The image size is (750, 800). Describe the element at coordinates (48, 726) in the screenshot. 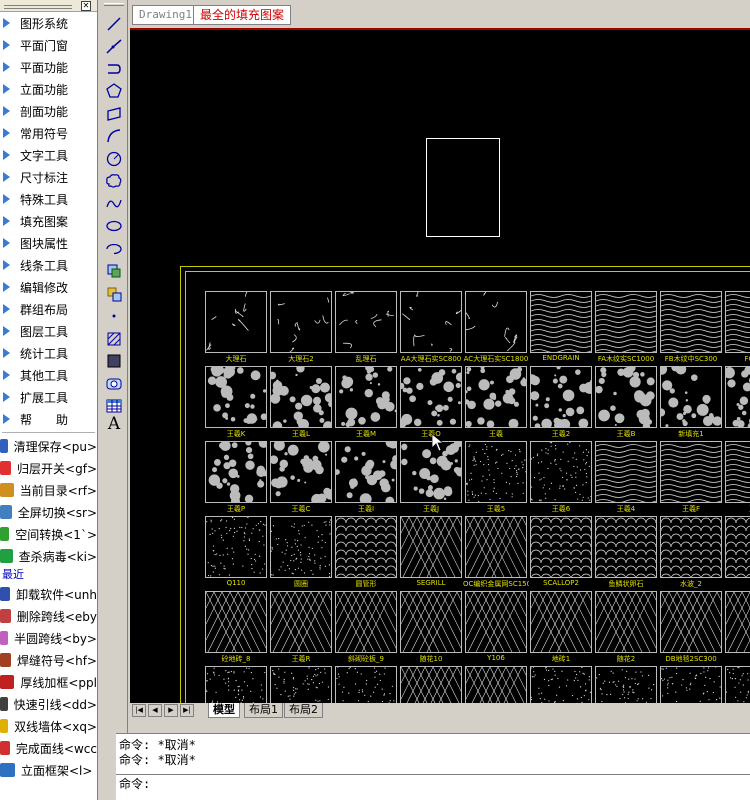

I see `tool-command-item: 双线墙体<xq>` at that location.